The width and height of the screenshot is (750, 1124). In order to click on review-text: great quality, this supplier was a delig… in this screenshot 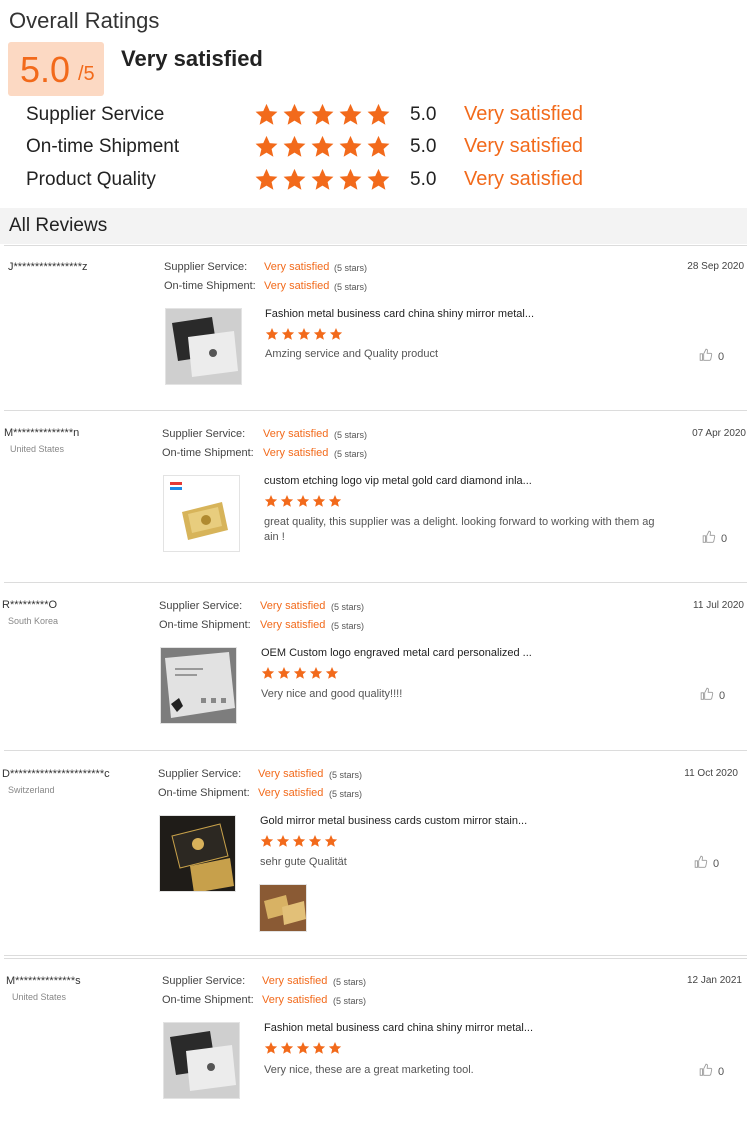, I will do `click(459, 529)`.